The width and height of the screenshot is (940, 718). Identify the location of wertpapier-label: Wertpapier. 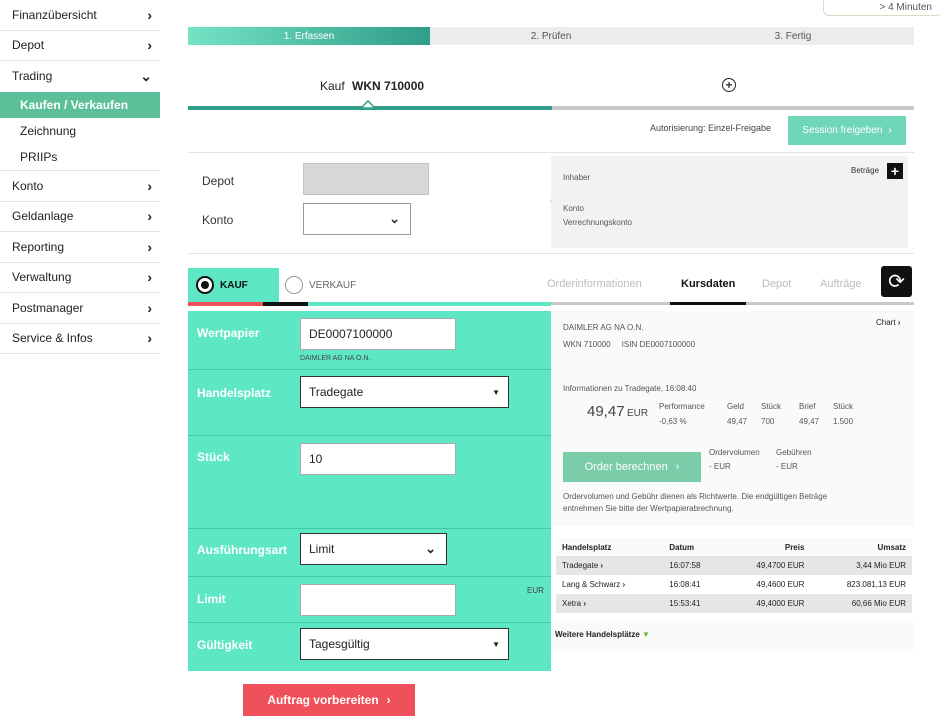
(228, 333).